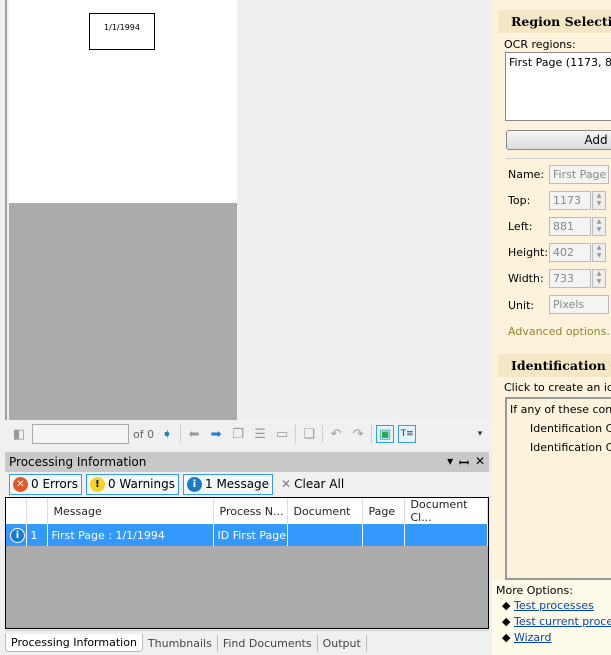  What do you see at coordinates (519, 200) in the screenshot?
I see `top-label: Top:` at bounding box center [519, 200].